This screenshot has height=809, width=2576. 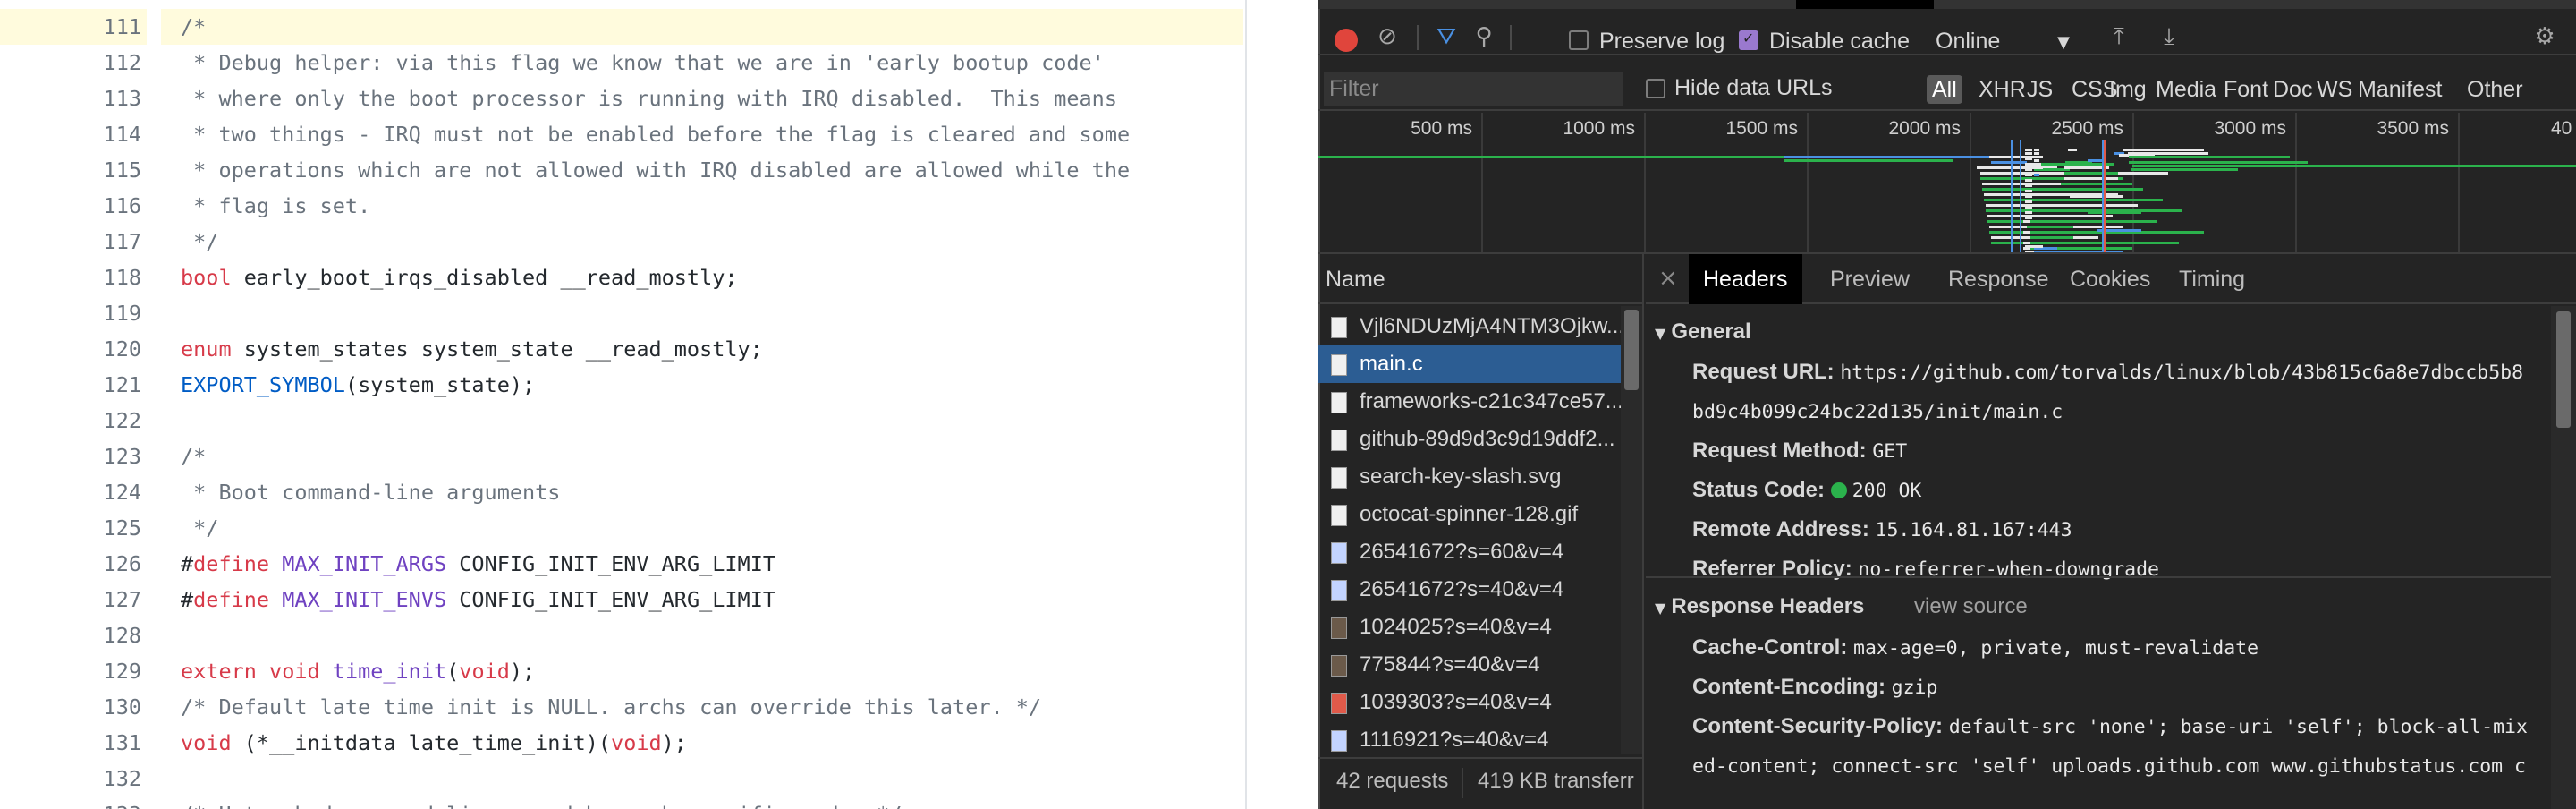 I want to click on request-row: 26541672?s=40&v=4, so click(x=1469, y=590).